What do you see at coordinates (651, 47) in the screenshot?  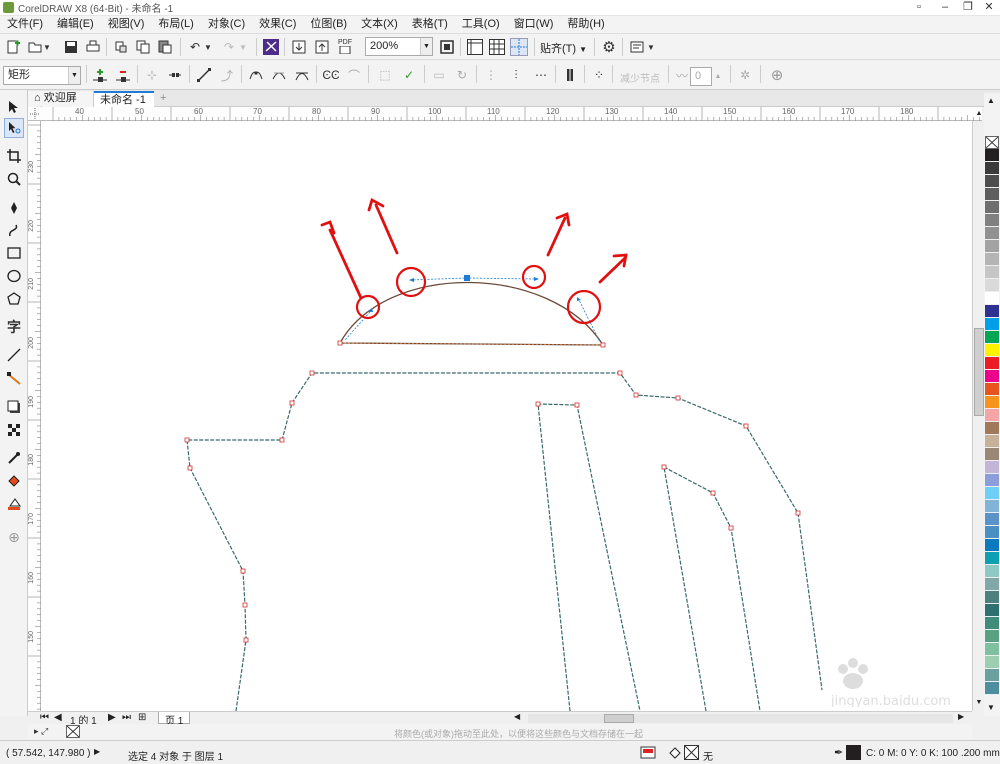 I see `launcher-dropdown-icon: ▼` at bounding box center [651, 47].